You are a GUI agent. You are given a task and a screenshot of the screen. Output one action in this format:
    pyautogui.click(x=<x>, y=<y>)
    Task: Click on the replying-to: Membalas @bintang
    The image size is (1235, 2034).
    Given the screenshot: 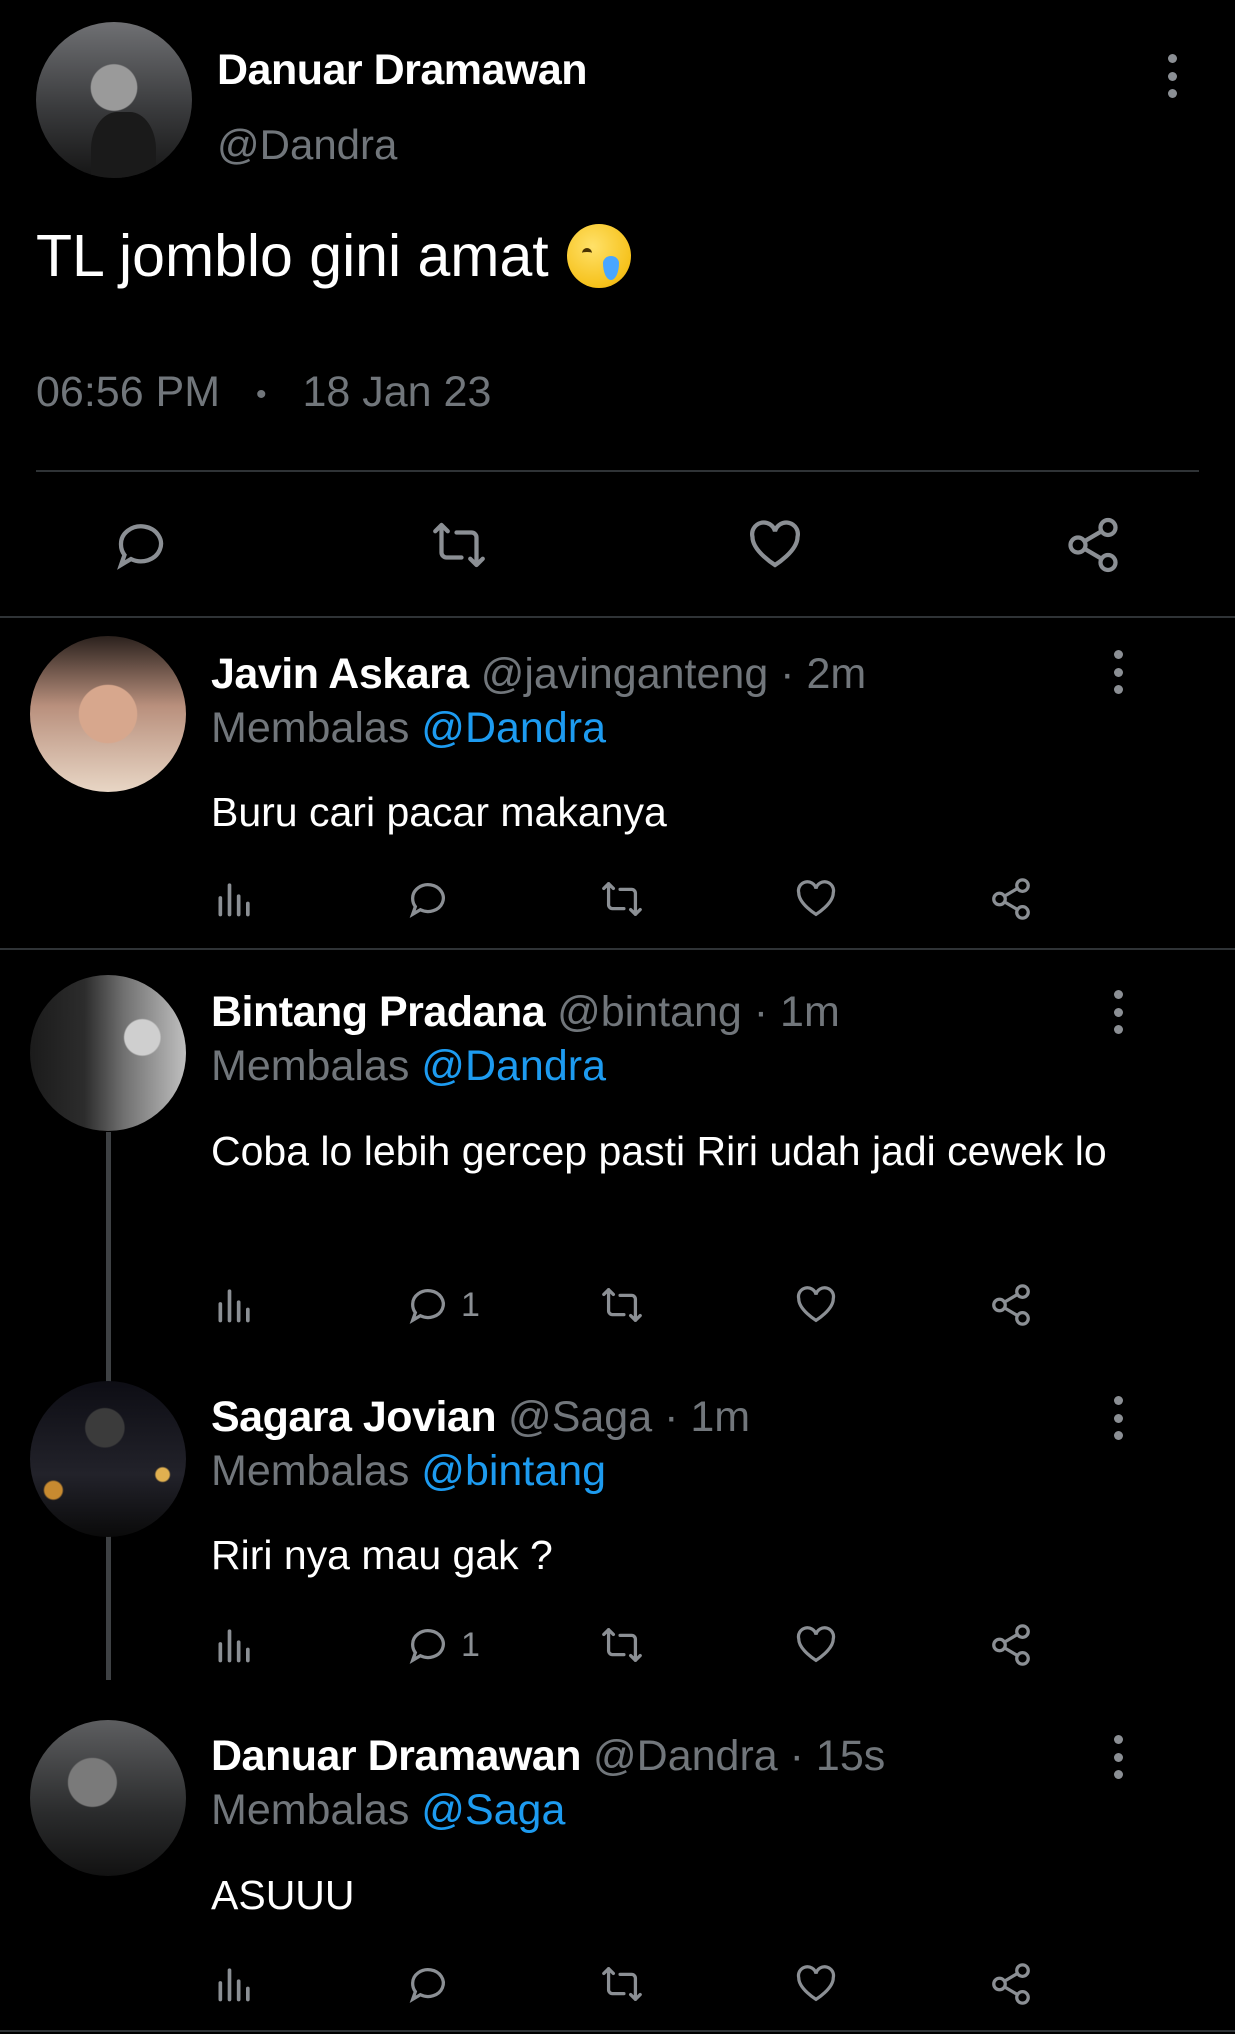 What is the action you would take?
    pyautogui.click(x=408, y=1471)
    